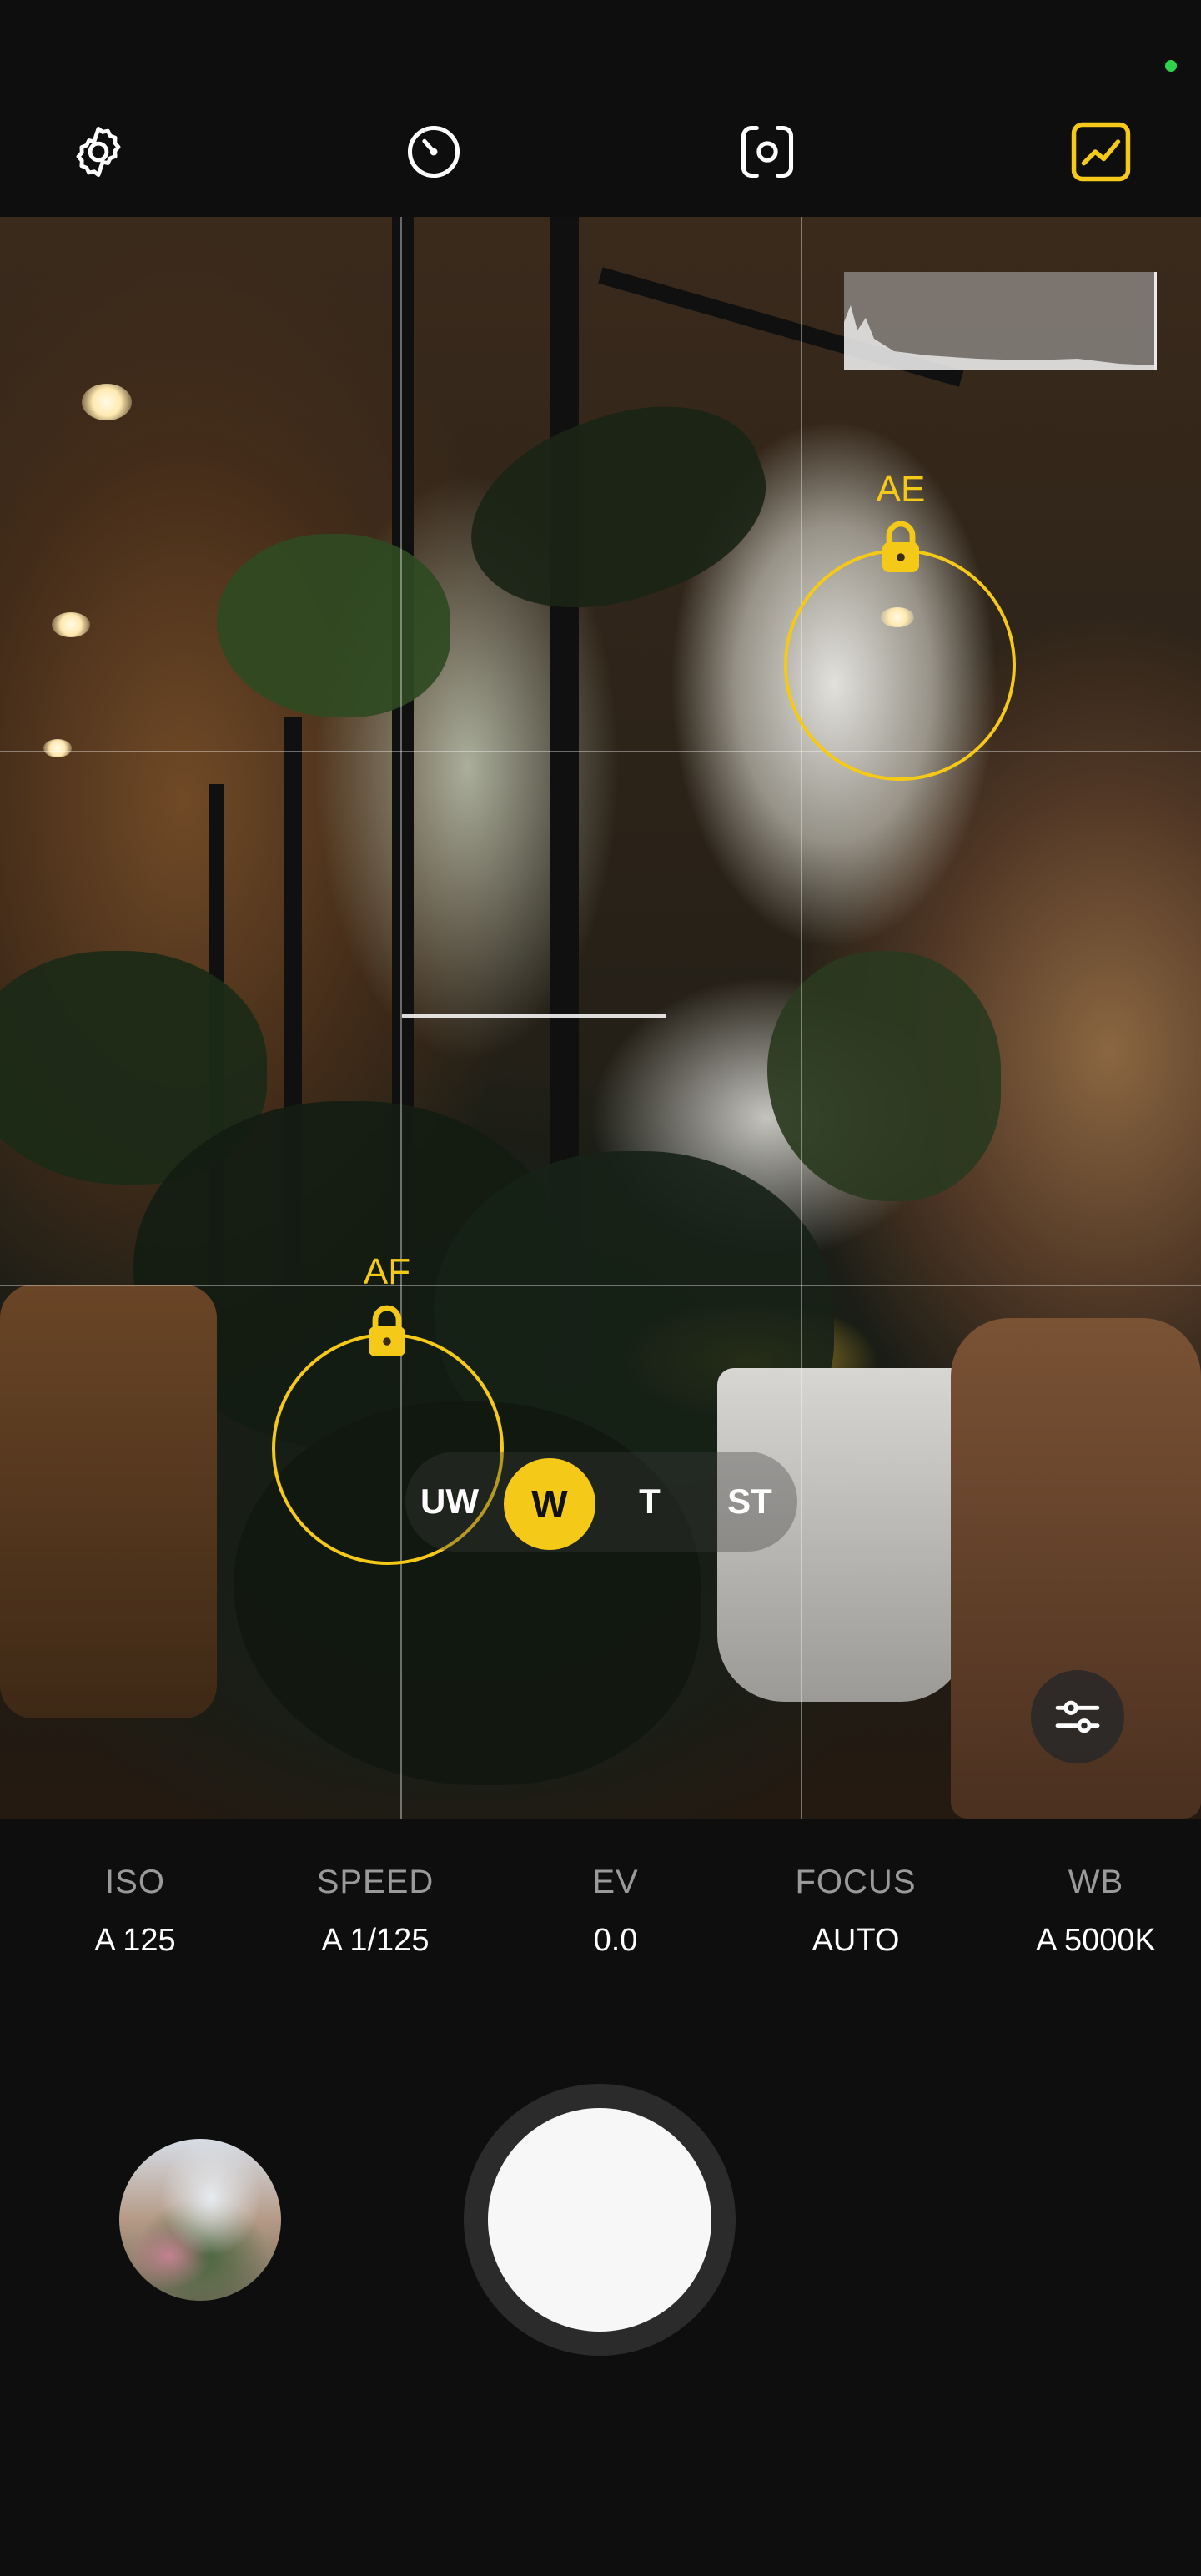 Image resolution: width=1201 pixels, height=2576 pixels. What do you see at coordinates (618, 509) in the screenshot?
I see `palm-leaf` at bounding box center [618, 509].